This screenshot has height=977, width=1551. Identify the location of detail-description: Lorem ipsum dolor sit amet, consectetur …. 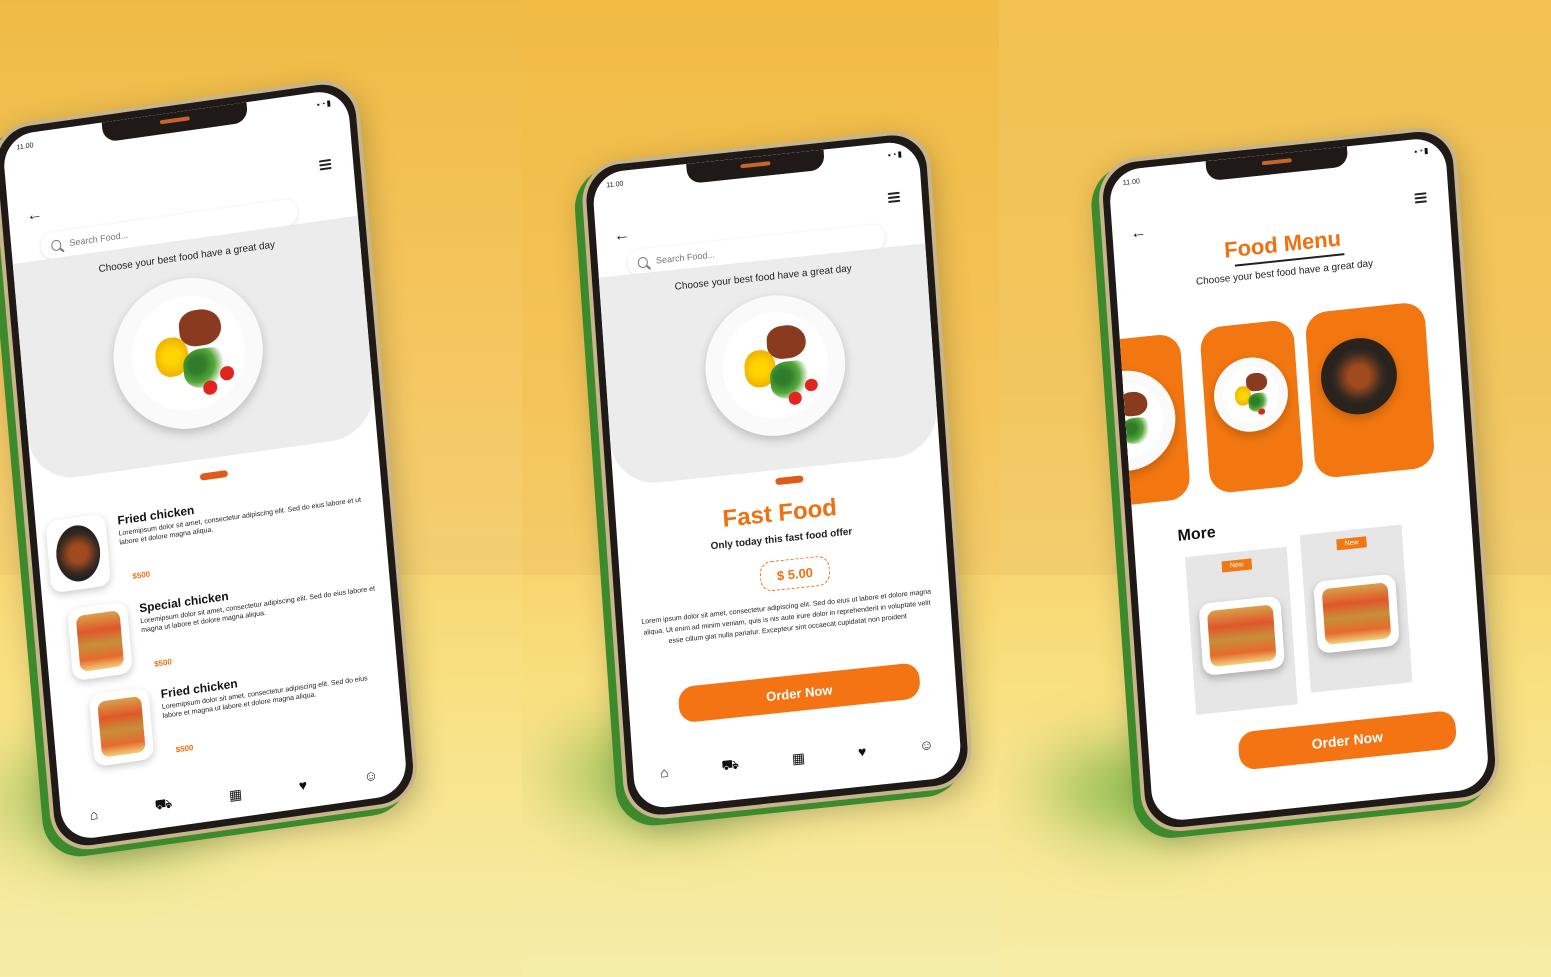
(786, 617).